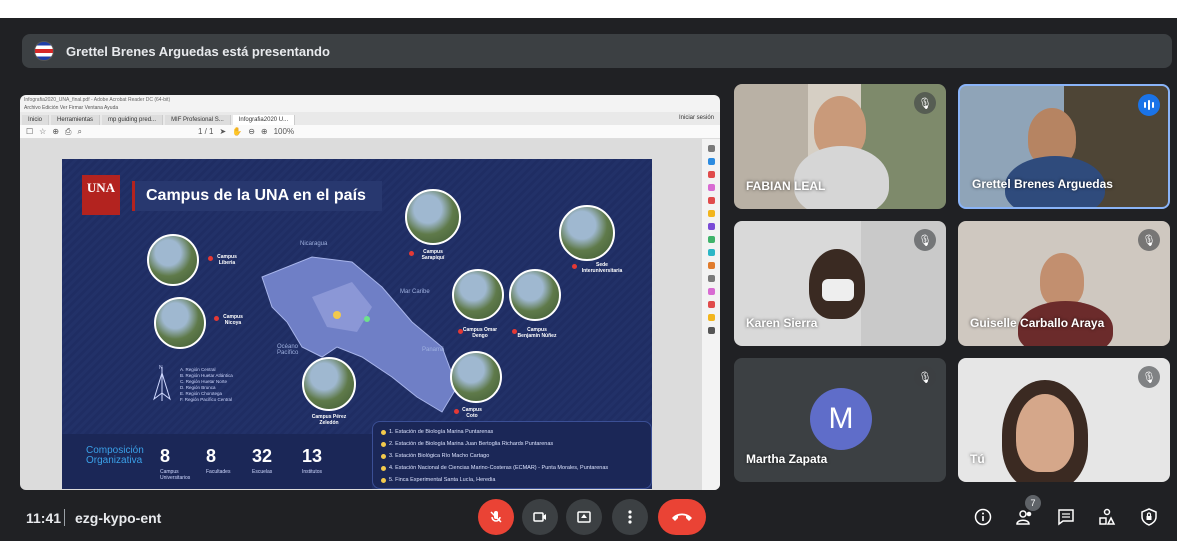 The height and width of the screenshot is (541, 1177). Describe the element at coordinates (711, 314) in the screenshot. I see `pdf-tools-sidebar` at that location.